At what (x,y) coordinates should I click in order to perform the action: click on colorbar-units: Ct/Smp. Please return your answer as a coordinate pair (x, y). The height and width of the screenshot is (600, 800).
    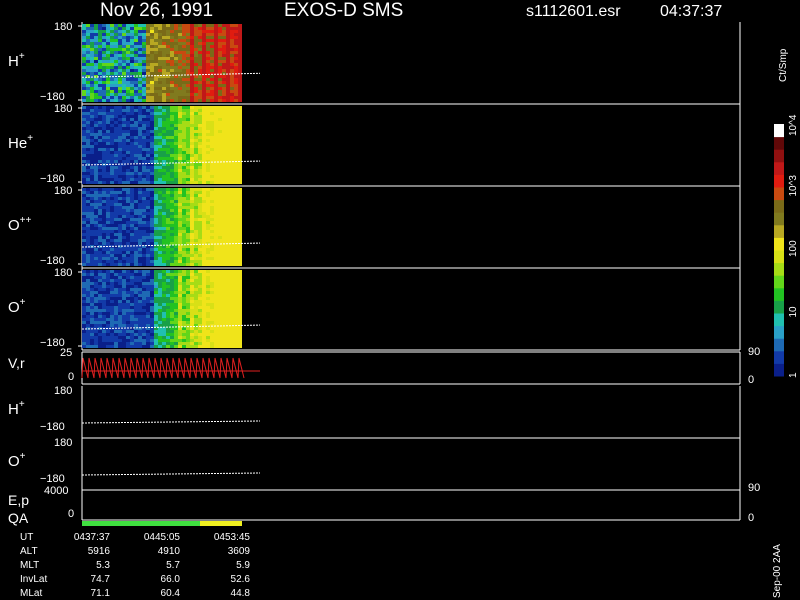
    Looking at the image, I should click on (783, 65).